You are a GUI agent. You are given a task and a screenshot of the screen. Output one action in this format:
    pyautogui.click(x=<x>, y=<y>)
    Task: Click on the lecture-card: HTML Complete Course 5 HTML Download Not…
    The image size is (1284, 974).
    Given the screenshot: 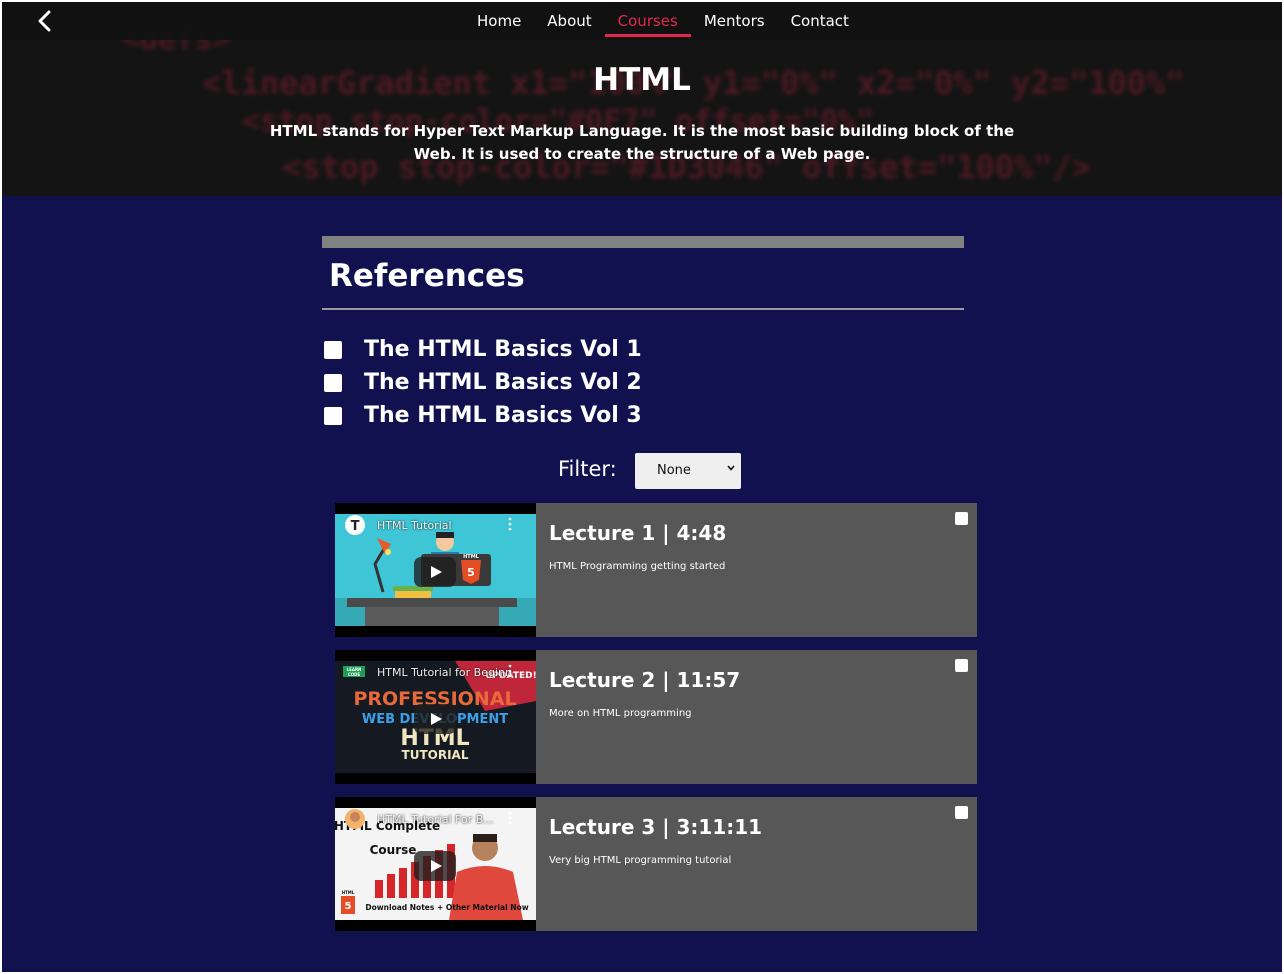 What is the action you would take?
    pyautogui.click(x=656, y=864)
    